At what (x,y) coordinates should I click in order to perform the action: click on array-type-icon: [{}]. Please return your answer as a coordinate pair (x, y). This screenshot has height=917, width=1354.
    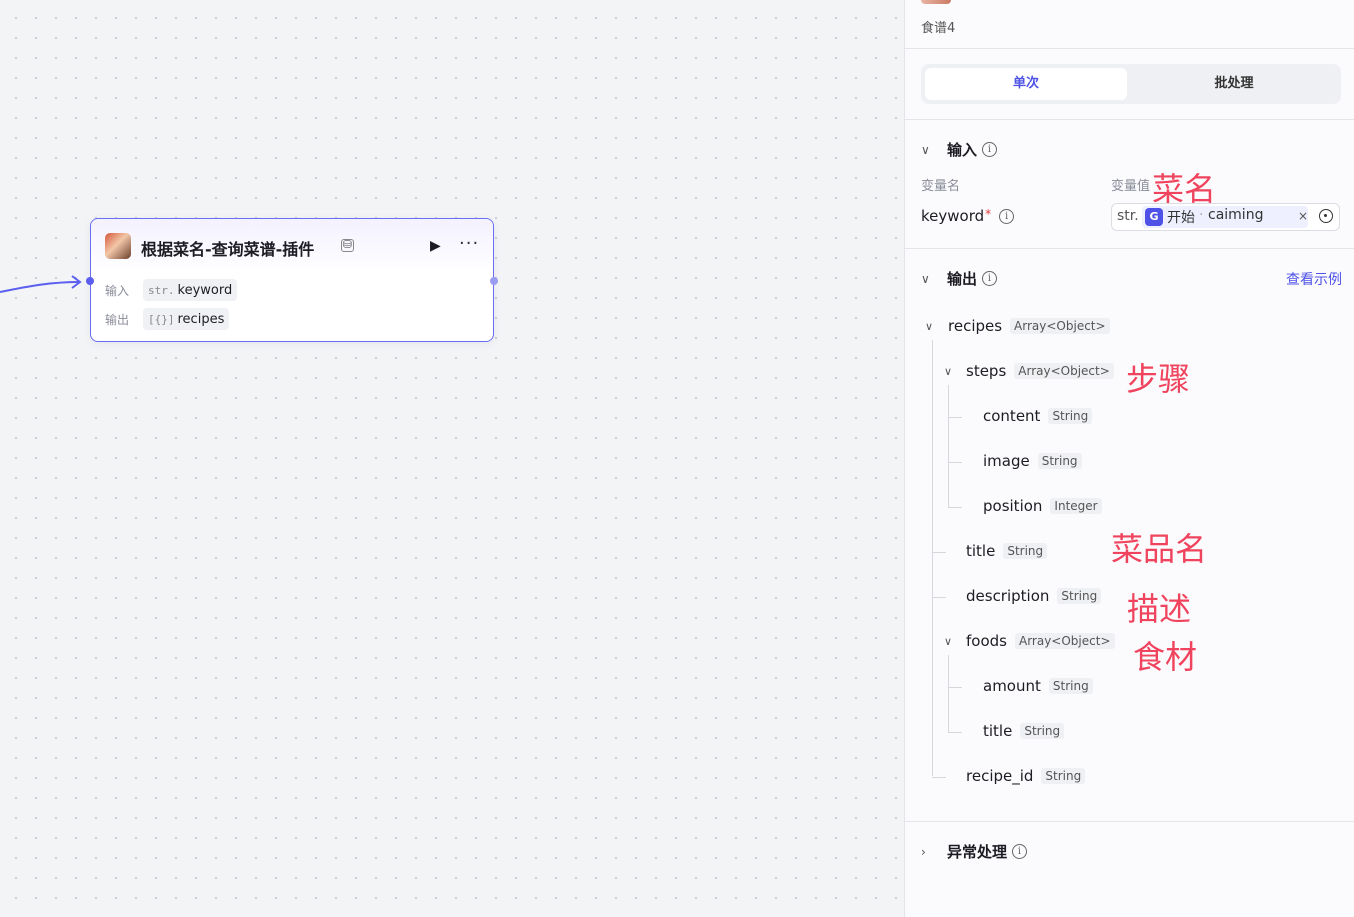
    Looking at the image, I should click on (161, 319).